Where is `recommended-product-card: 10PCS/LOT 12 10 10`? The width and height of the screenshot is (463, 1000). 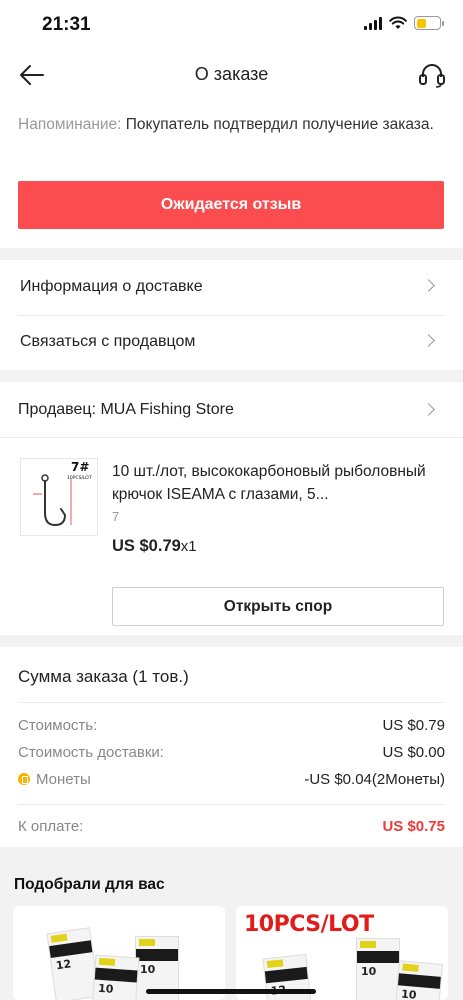
recommended-product-card: 10PCS/LOT 12 10 10 is located at coordinates (342, 953).